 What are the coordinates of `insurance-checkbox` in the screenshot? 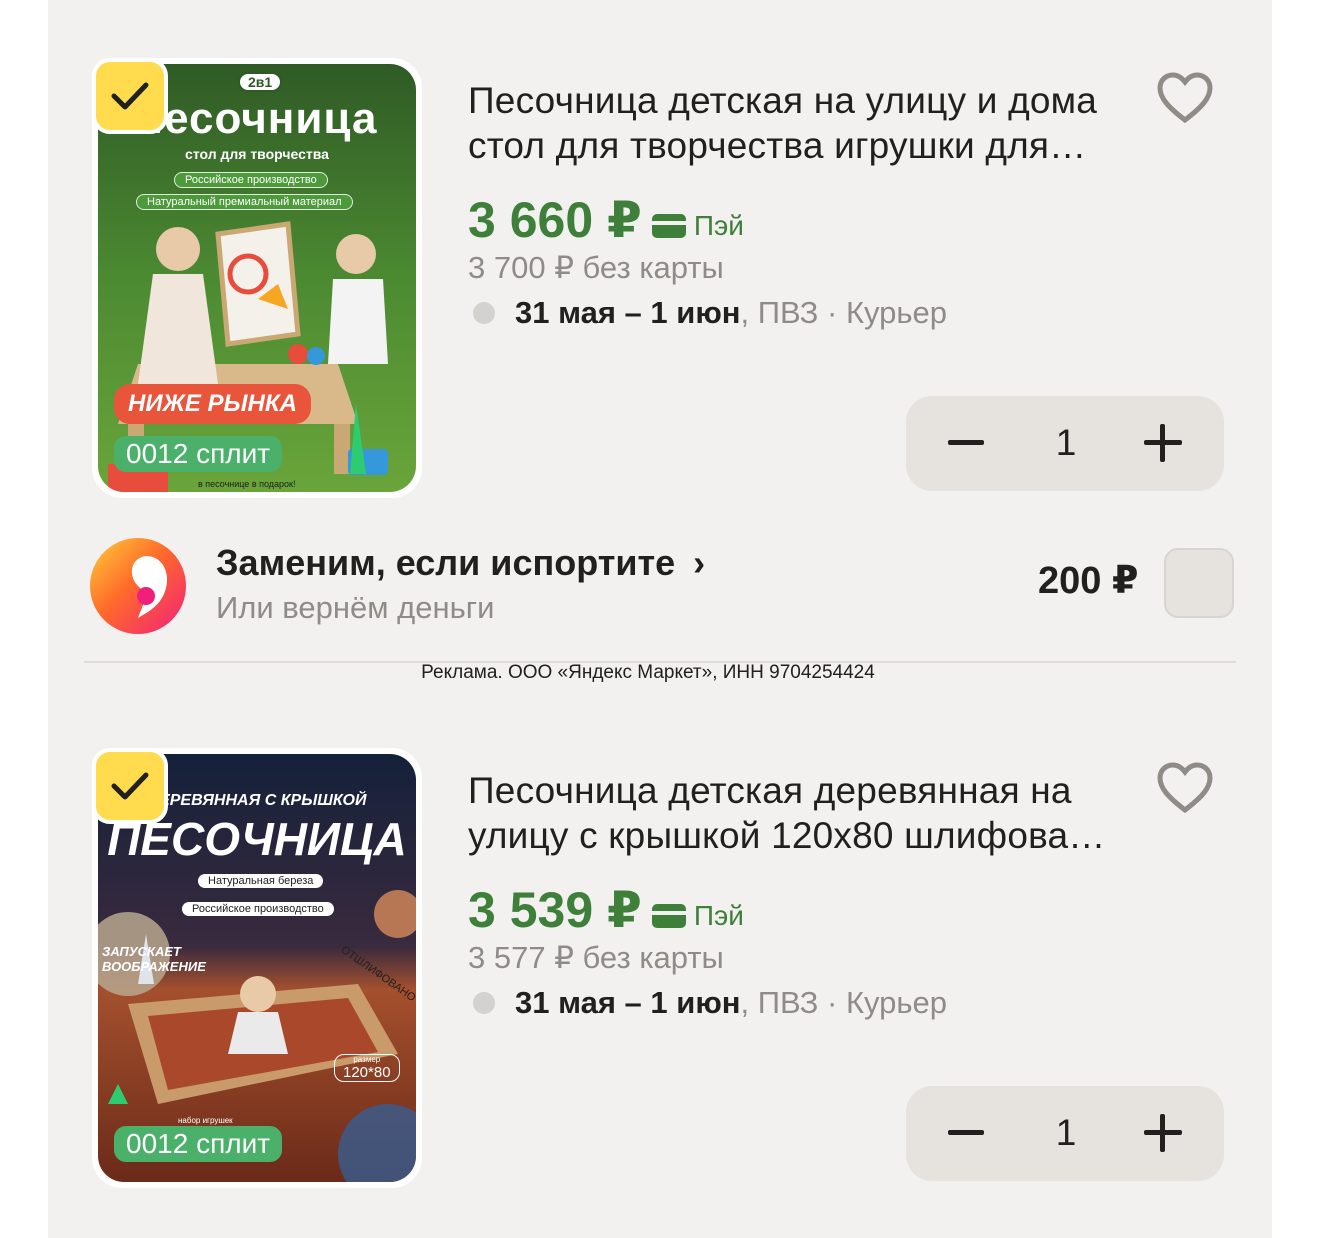 It's located at (1199, 583).